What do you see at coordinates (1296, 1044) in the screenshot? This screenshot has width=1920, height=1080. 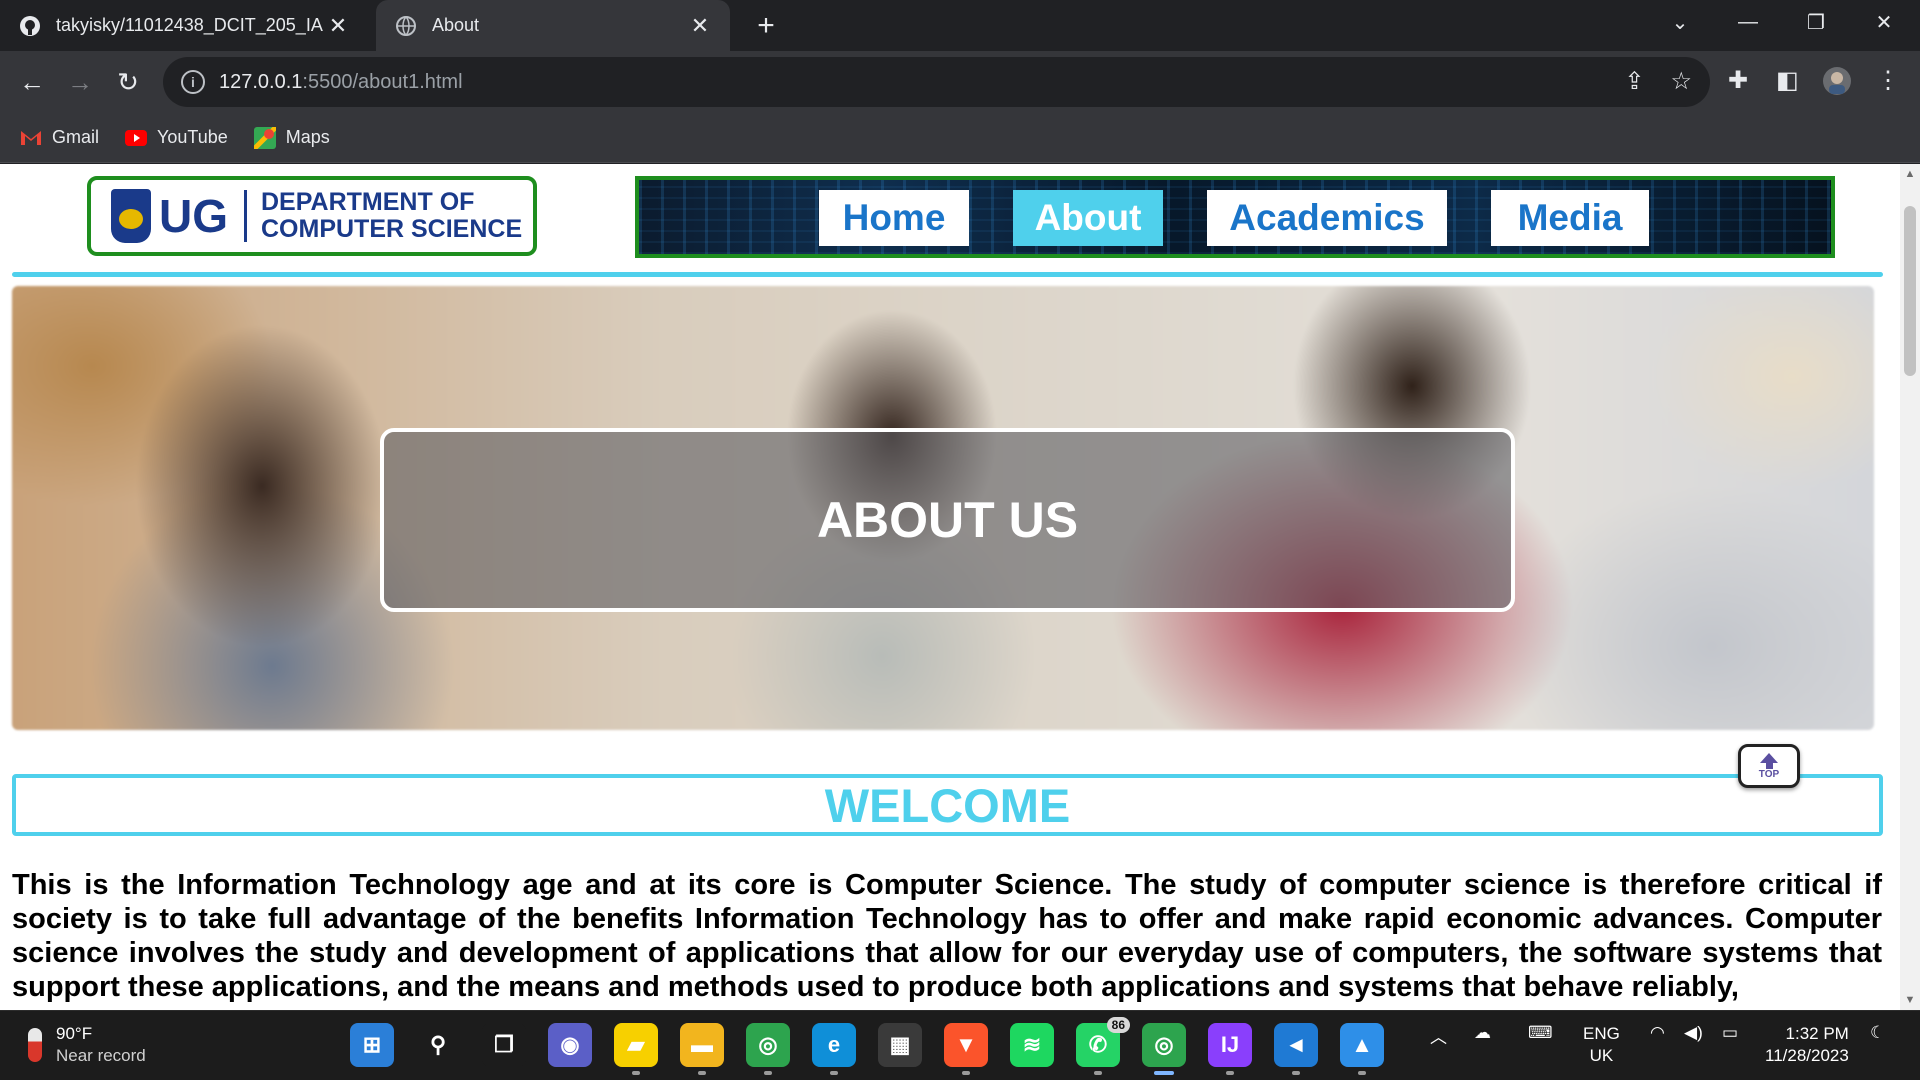 I see `vscode-glyph: ◄` at bounding box center [1296, 1044].